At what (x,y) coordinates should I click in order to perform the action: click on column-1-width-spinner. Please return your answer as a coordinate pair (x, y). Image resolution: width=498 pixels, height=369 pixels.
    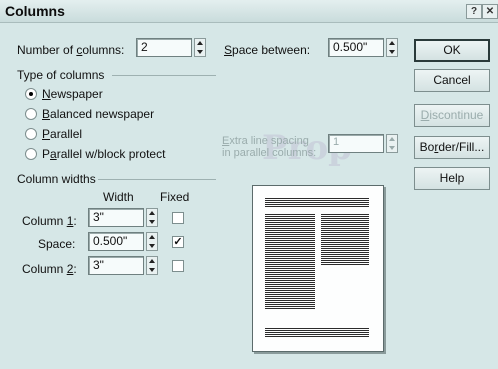
    Looking at the image, I should click on (152, 217).